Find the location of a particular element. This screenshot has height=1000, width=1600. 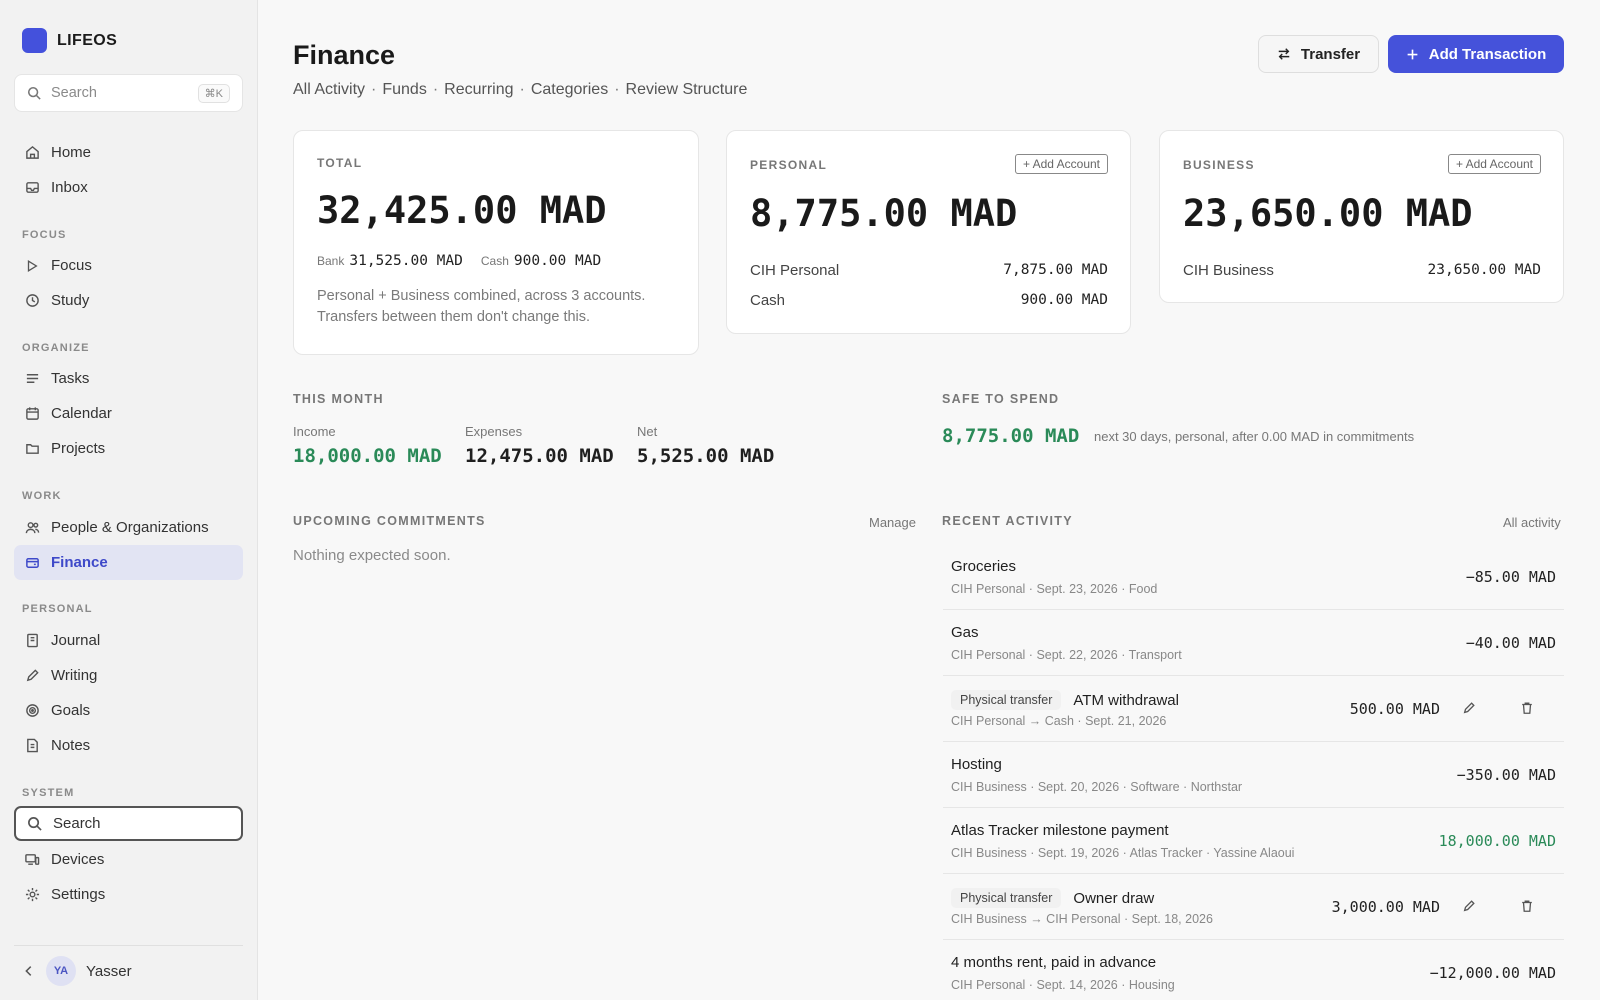

transaction-title: Gas is located at coordinates (965, 632).